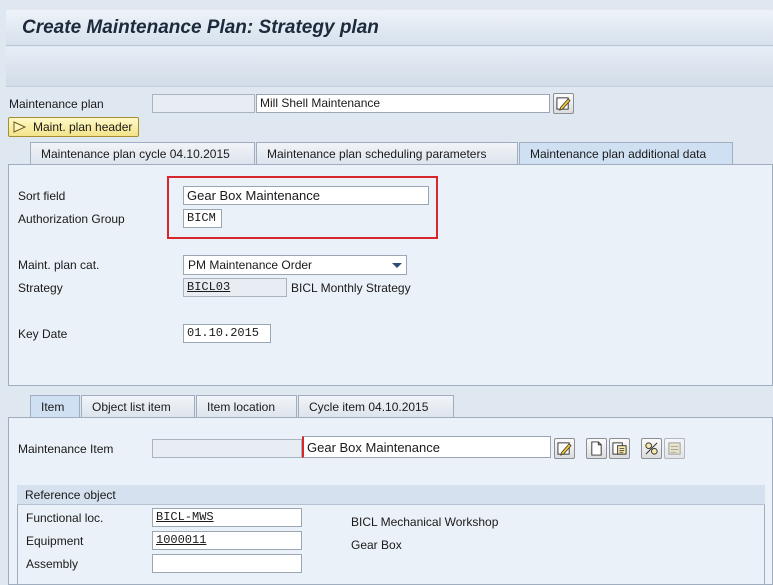  Describe the element at coordinates (185, 517) in the screenshot. I see `functional-location-value: BICL-MWS` at that location.